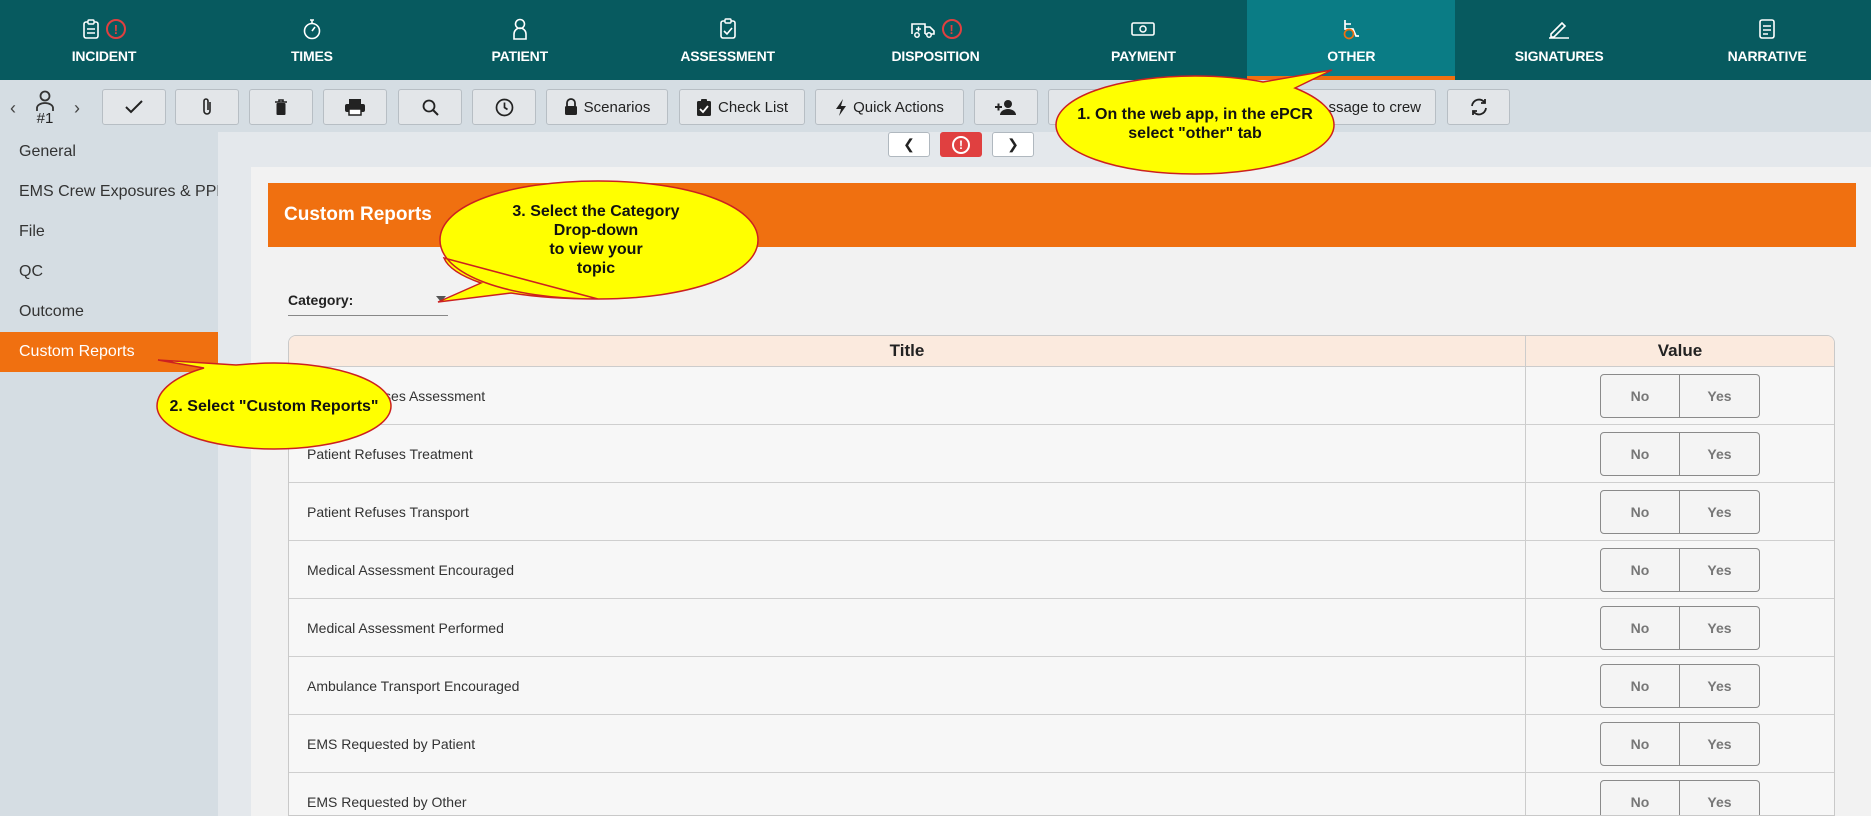 This screenshot has width=1871, height=816. What do you see at coordinates (1767, 56) in the screenshot?
I see `tab-label: NARRATIVE` at bounding box center [1767, 56].